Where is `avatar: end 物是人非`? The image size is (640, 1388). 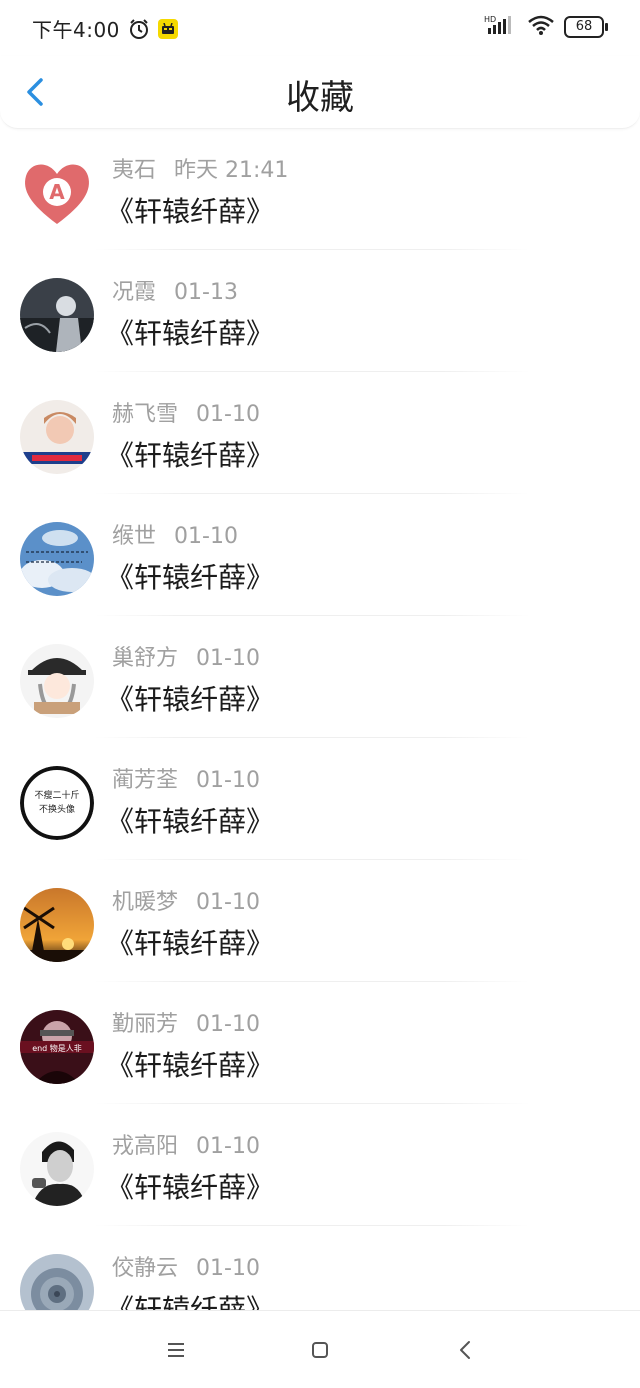
avatar: end 物是人非 is located at coordinates (57, 1047).